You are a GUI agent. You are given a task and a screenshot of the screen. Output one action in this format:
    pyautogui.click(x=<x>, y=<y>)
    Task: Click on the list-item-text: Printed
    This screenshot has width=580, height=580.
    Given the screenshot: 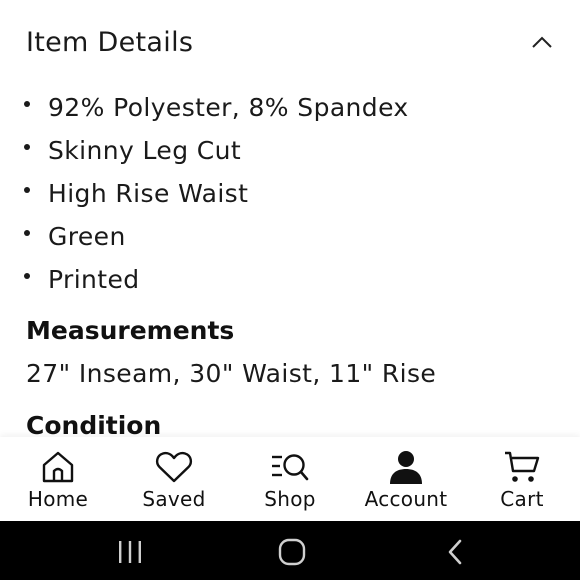 What is the action you would take?
    pyautogui.click(x=94, y=279)
    